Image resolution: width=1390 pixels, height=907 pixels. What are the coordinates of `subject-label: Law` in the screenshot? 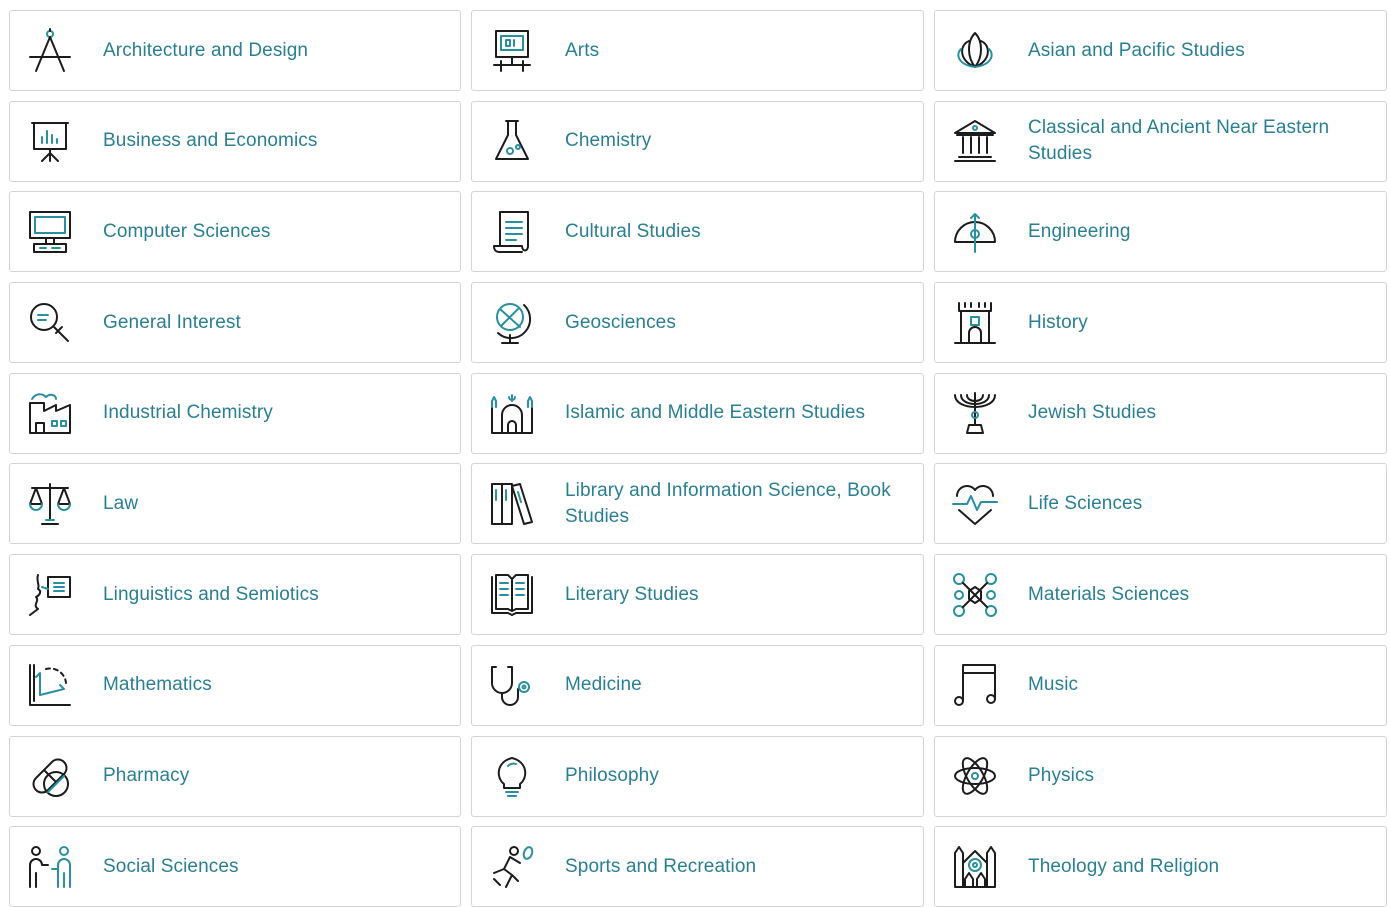 It's located at (121, 503).